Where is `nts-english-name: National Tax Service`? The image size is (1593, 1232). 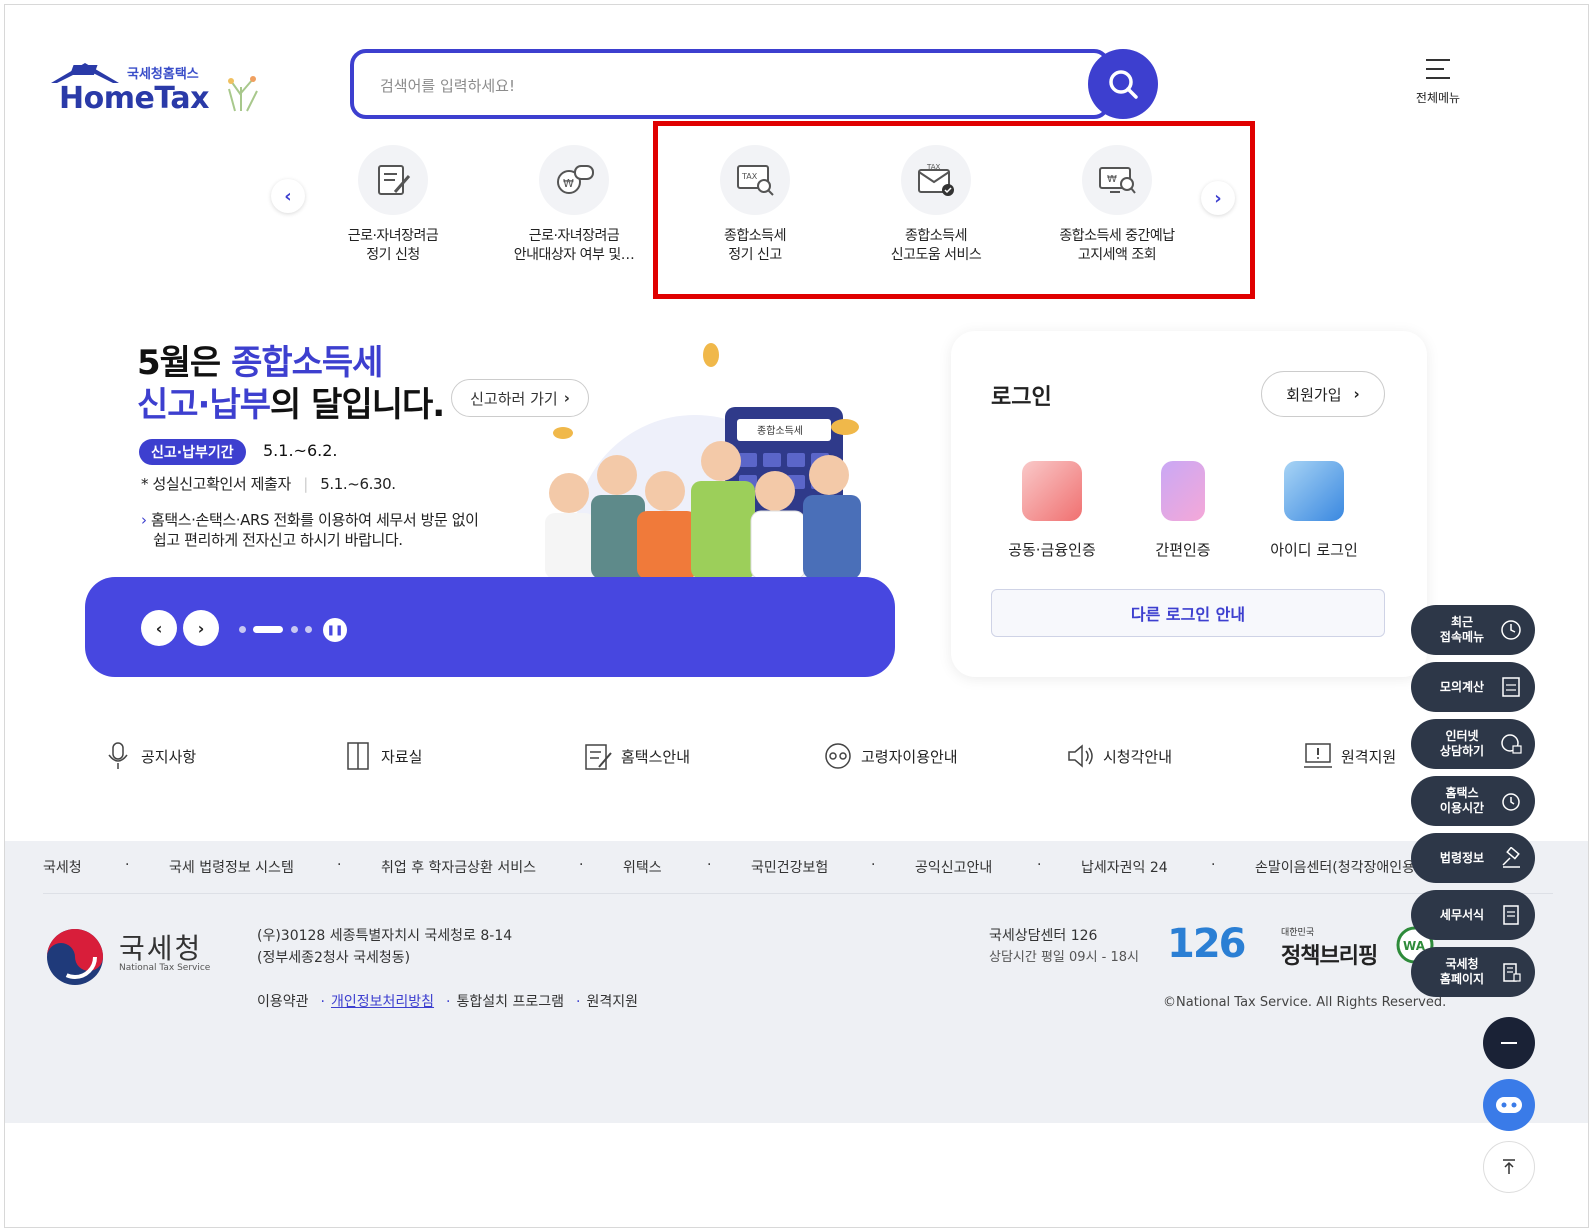
nts-english-name: National Tax Service is located at coordinates (165, 968).